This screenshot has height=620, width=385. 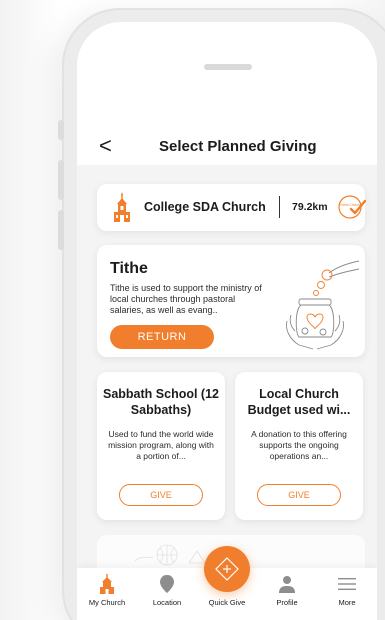 What do you see at coordinates (107, 602) in the screenshot?
I see `nav-label: My Church` at bounding box center [107, 602].